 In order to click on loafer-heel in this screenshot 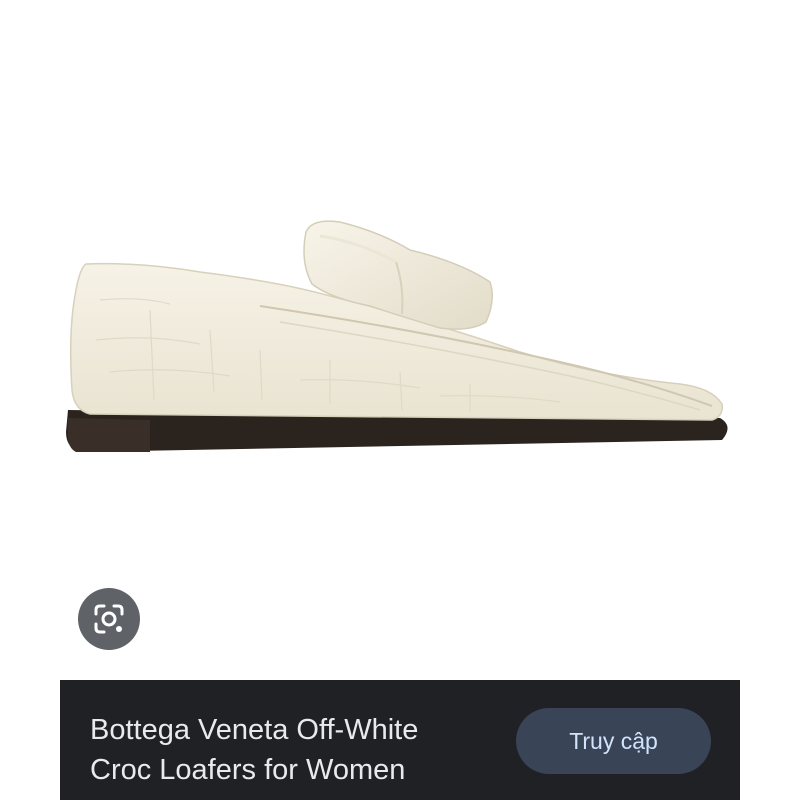, I will do `click(109, 435)`.